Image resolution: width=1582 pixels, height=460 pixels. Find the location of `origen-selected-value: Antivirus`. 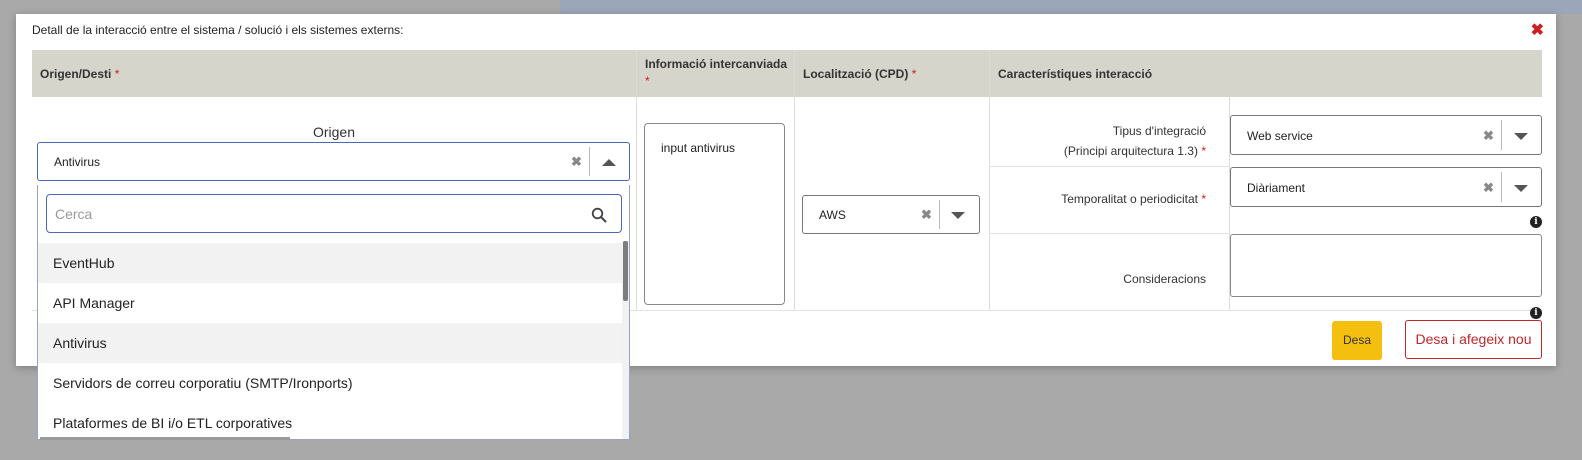

origen-selected-value: Antivirus is located at coordinates (77, 162).